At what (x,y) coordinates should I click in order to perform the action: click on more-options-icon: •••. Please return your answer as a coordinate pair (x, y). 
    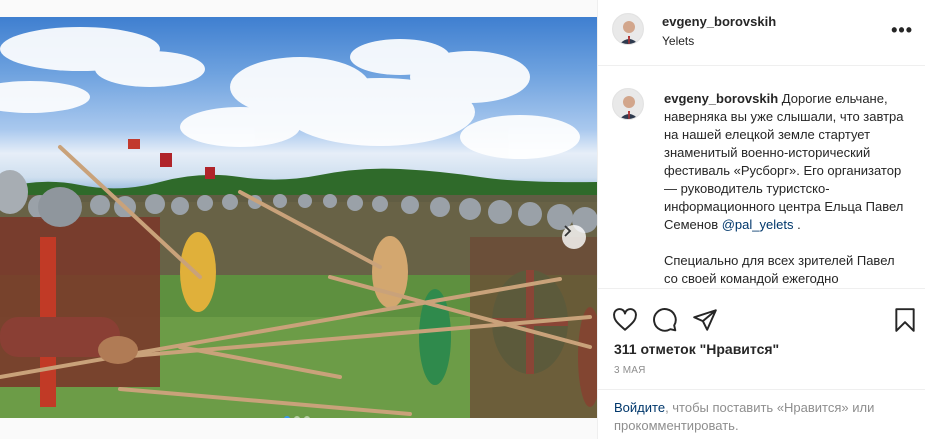
    Looking at the image, I should click on (902, 30).